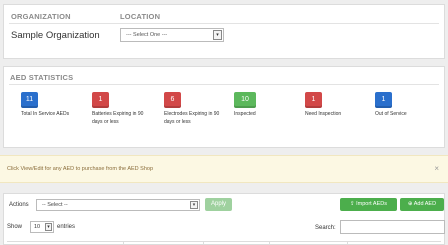 The image size is (448, 245). I want to click on stat-label: Out of Service, so click(391, 114).